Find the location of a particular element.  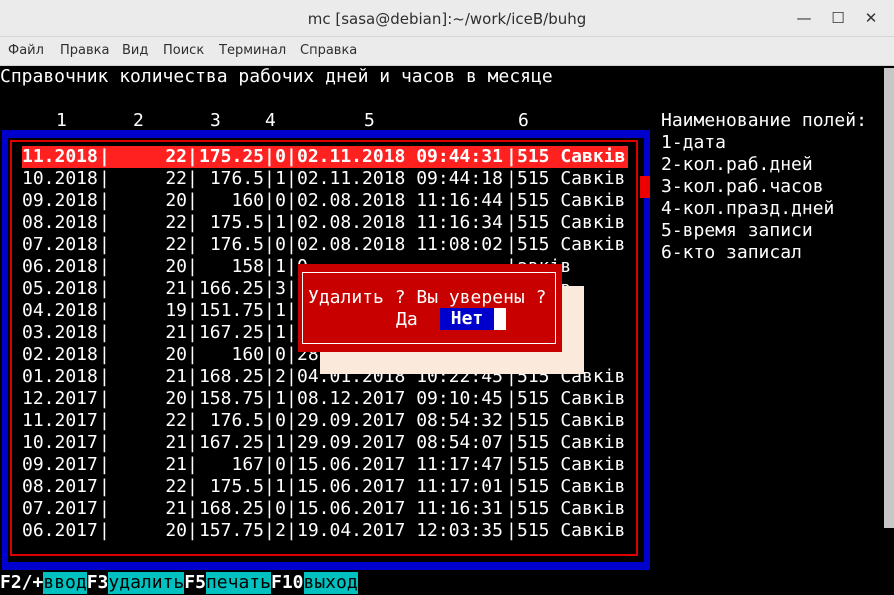

menu-help: Справка is located at coordinates (328, 50).